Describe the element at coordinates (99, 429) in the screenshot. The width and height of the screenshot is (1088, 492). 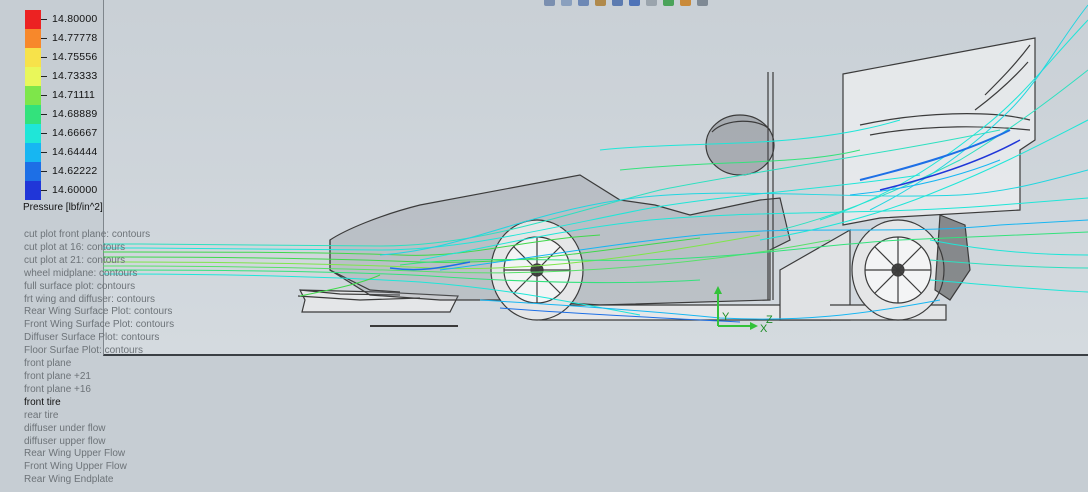
I see `tree-item: diffuser under flow` at that location.